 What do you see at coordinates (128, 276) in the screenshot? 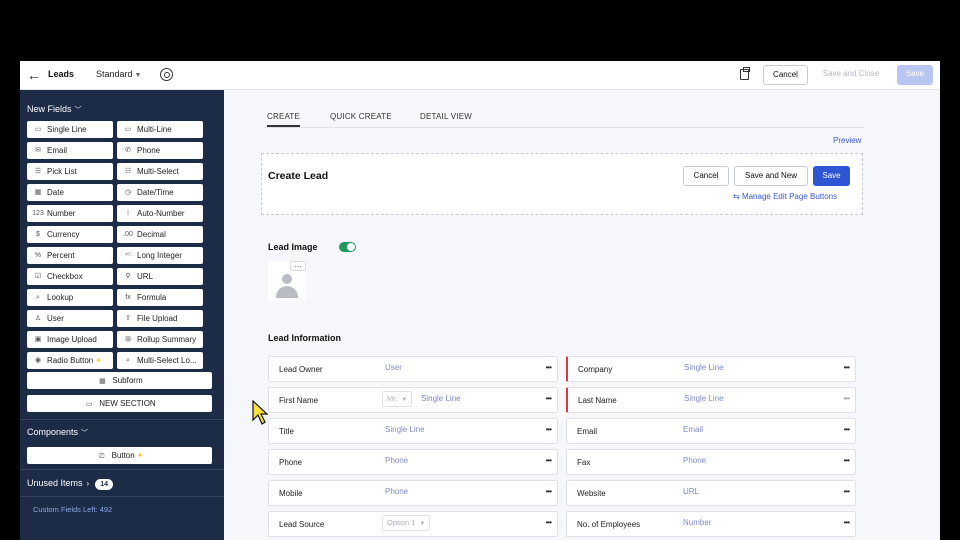
I see `field-type-icon: ⚲` at bounding box center [128, 276].